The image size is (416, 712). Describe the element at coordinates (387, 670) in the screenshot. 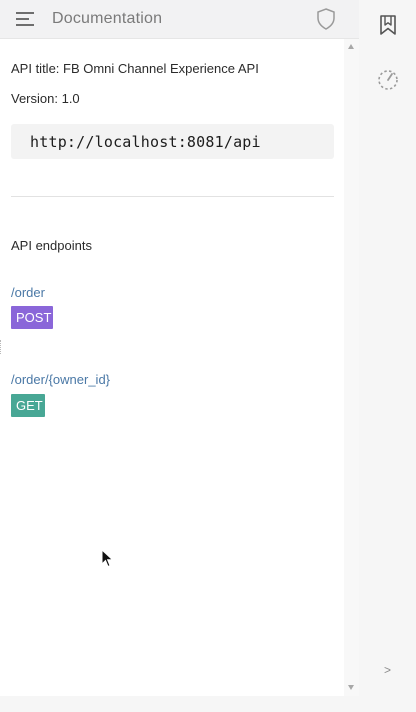

I see `expand-rail-button: >` at that location.